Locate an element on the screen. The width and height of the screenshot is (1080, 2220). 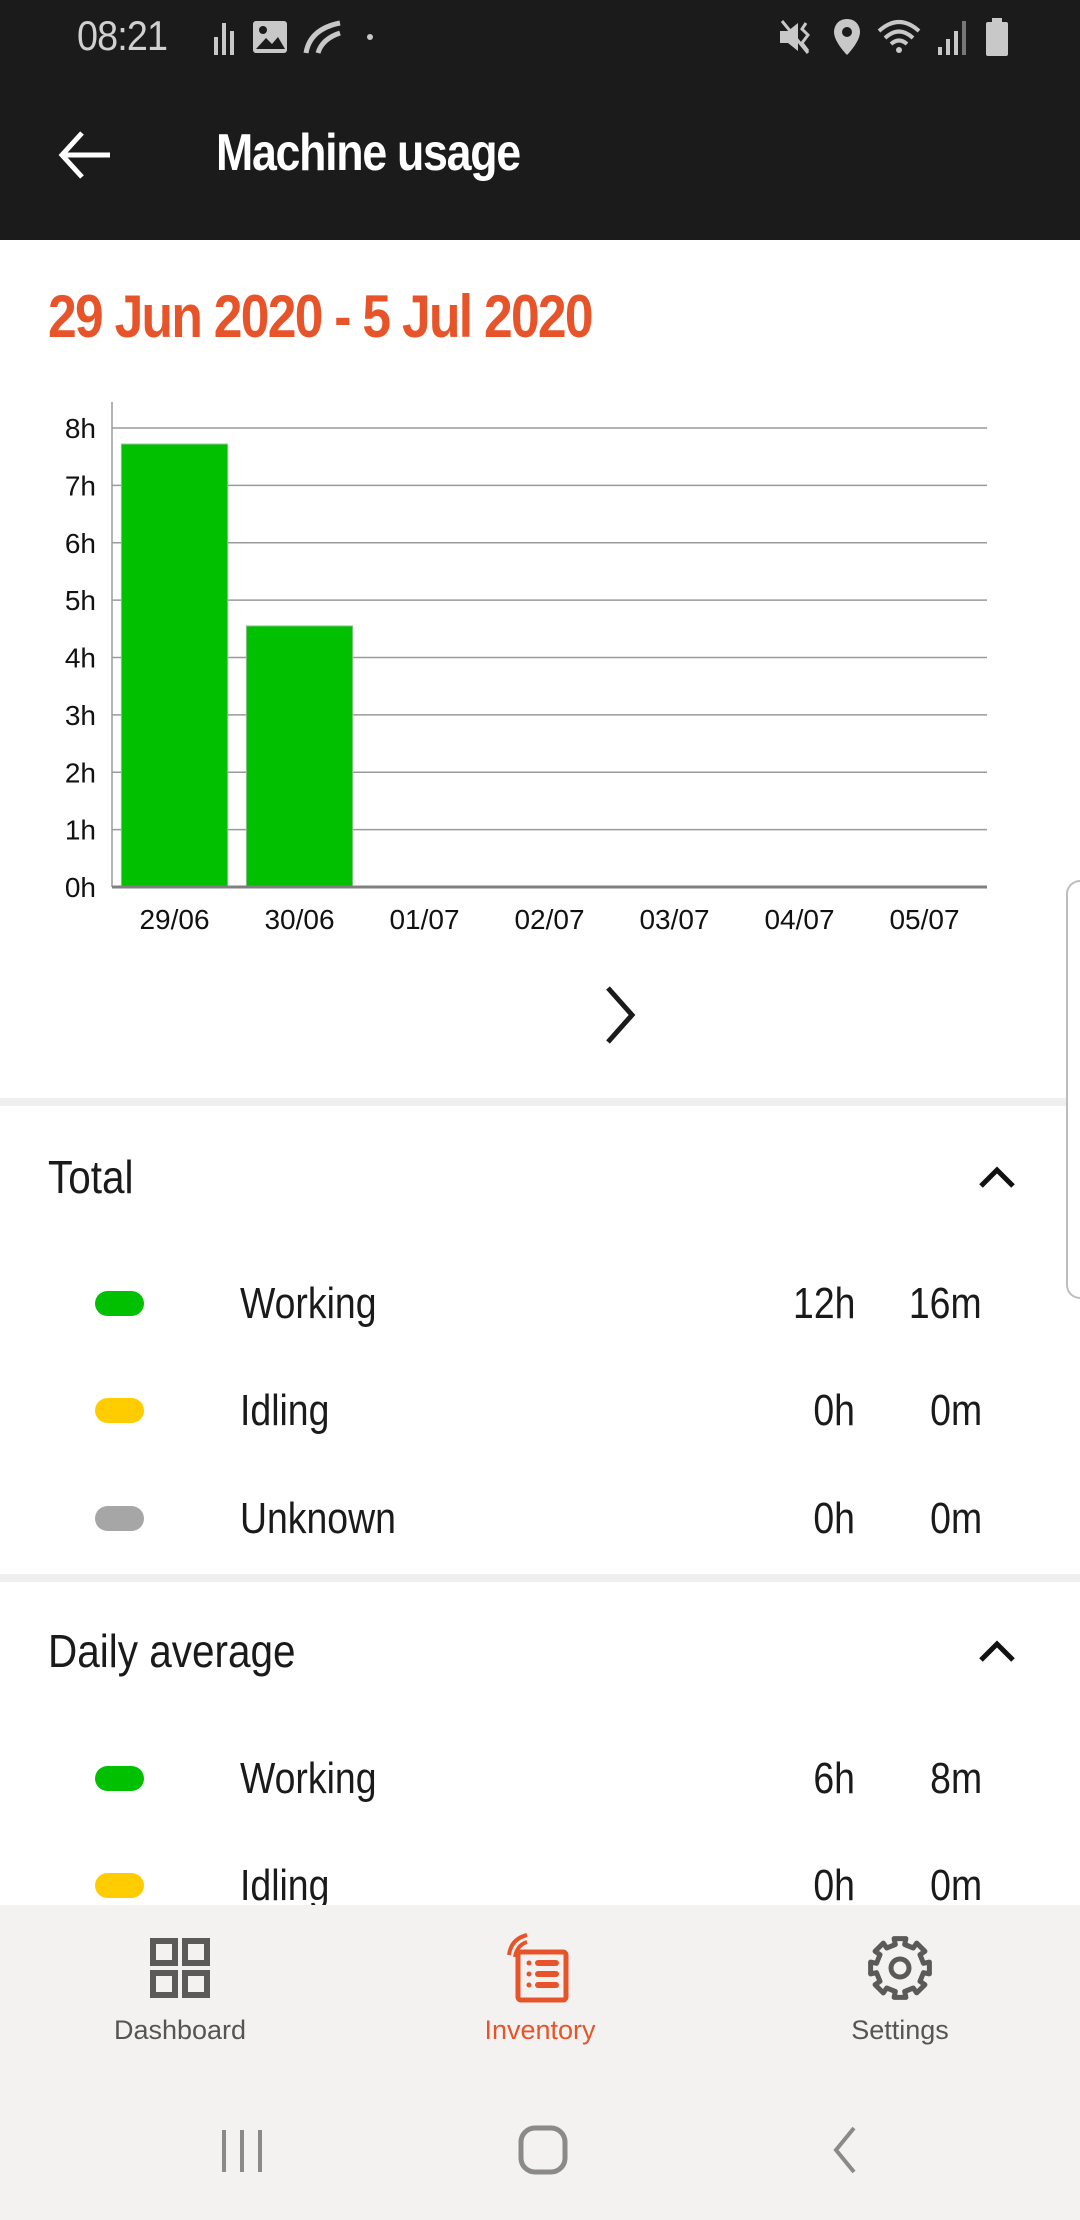
dot-icon is located at coordinates (370, 37).